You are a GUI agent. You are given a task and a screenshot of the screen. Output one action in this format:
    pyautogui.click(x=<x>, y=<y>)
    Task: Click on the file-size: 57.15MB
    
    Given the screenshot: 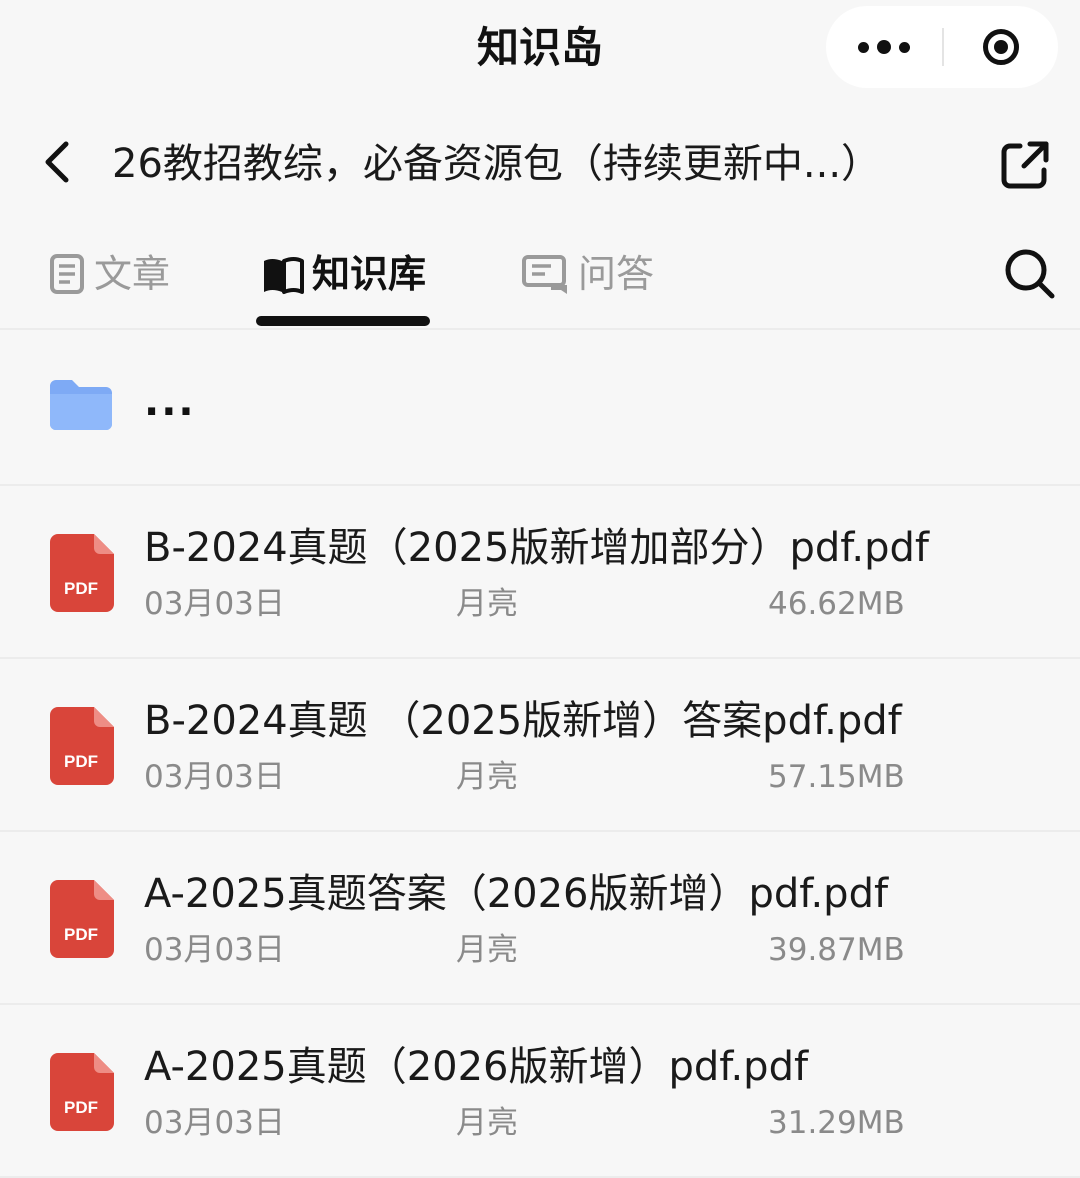 What is the action you would take?
    pyautogui.click(x=836, y=777)
    